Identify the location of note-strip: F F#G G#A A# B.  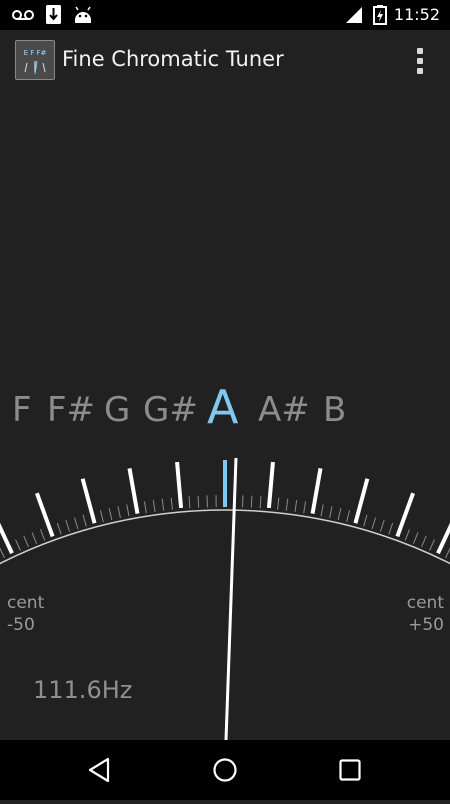
(225, 410).